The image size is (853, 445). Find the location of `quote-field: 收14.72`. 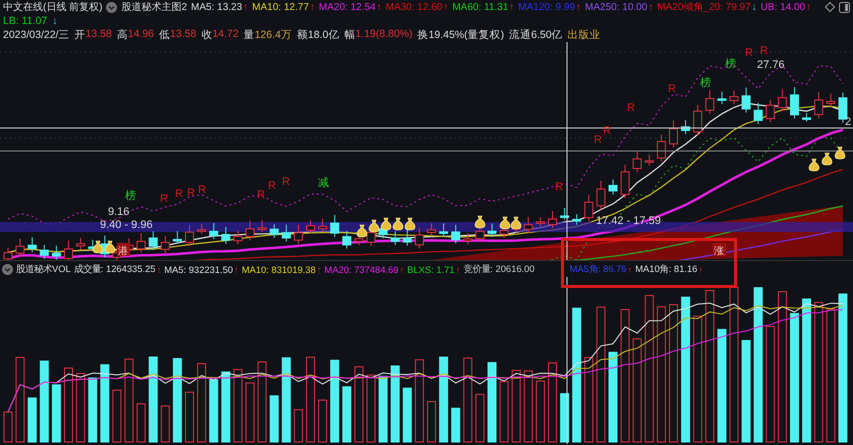

quote-field: 收14.72 is located at coordinates (220, 35).